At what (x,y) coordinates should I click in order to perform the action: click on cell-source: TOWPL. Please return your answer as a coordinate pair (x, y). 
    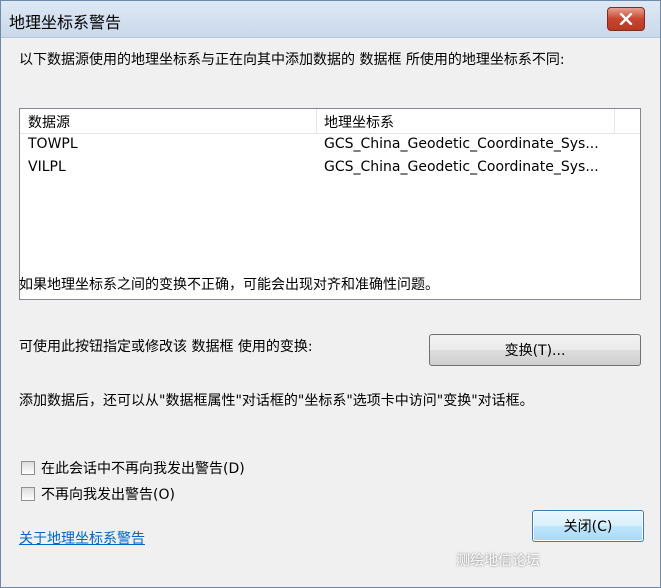
    Looking at the image, I should click on (53, 144).